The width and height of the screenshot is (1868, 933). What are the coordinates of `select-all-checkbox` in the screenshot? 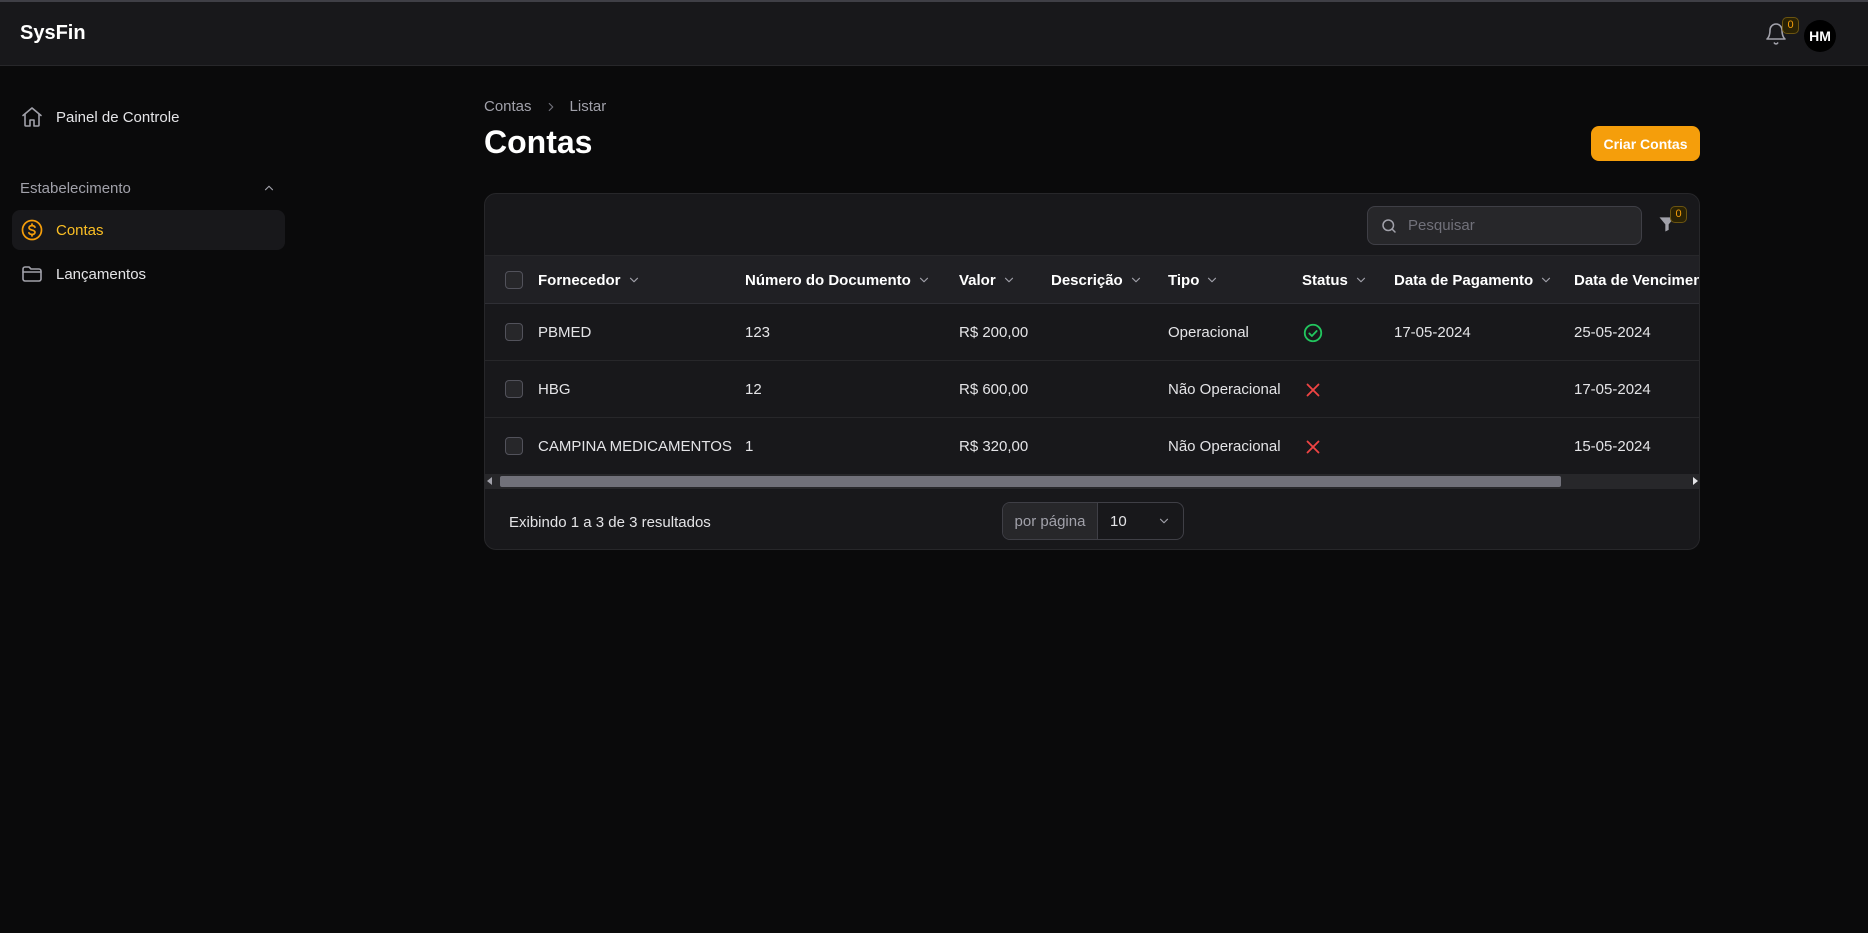 It's located at (514, 280).